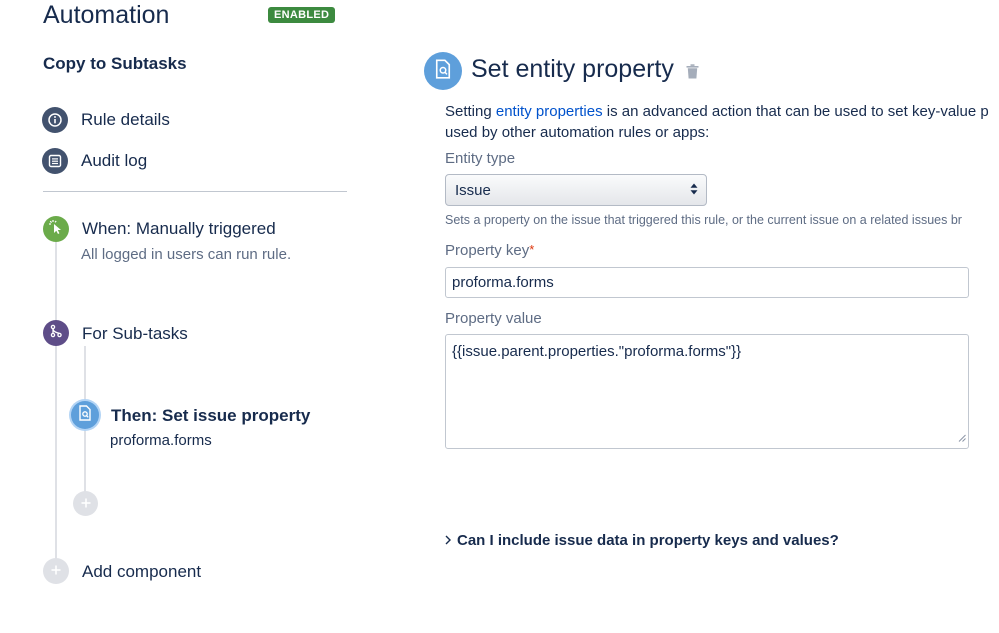 The height and width of the screenshot is (633, 999). Describe the element at coordinates (125, 119) in the screenshot. I see `nav-rule-details-label: Rule details` at that location.